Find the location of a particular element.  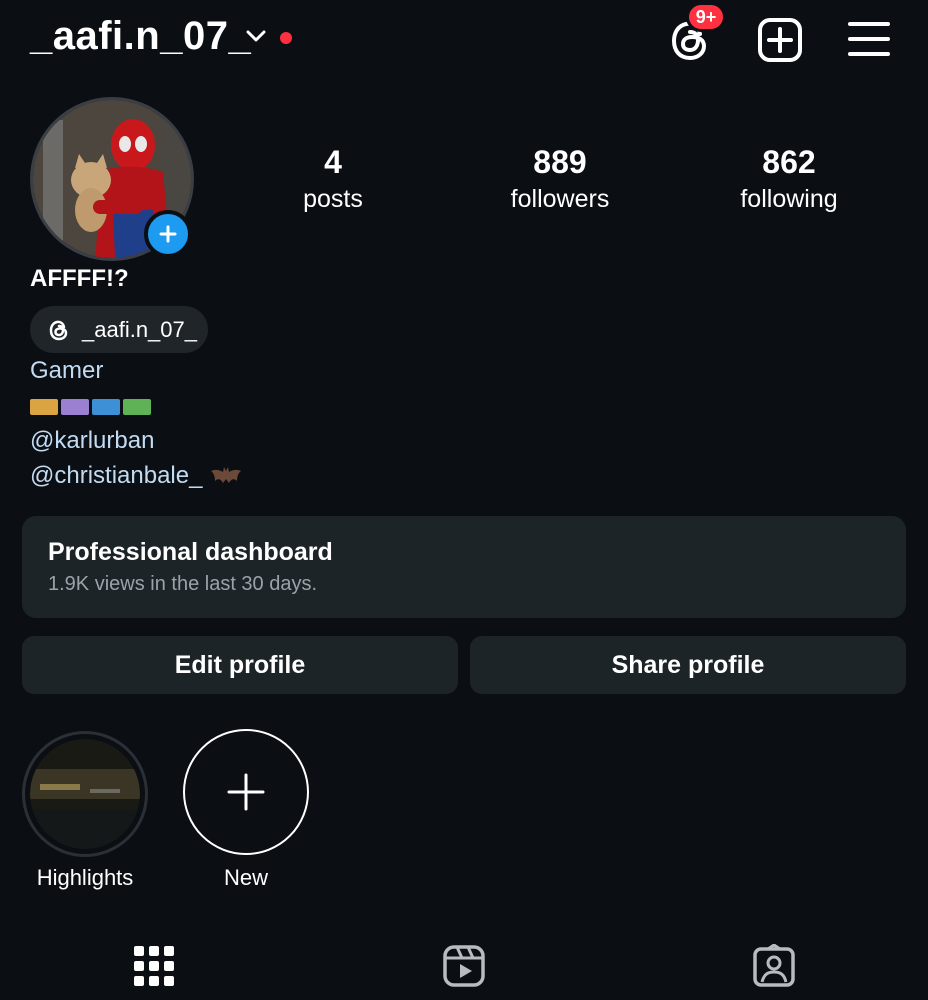

stat-following: 862 following is located at coordinates (789, 179).